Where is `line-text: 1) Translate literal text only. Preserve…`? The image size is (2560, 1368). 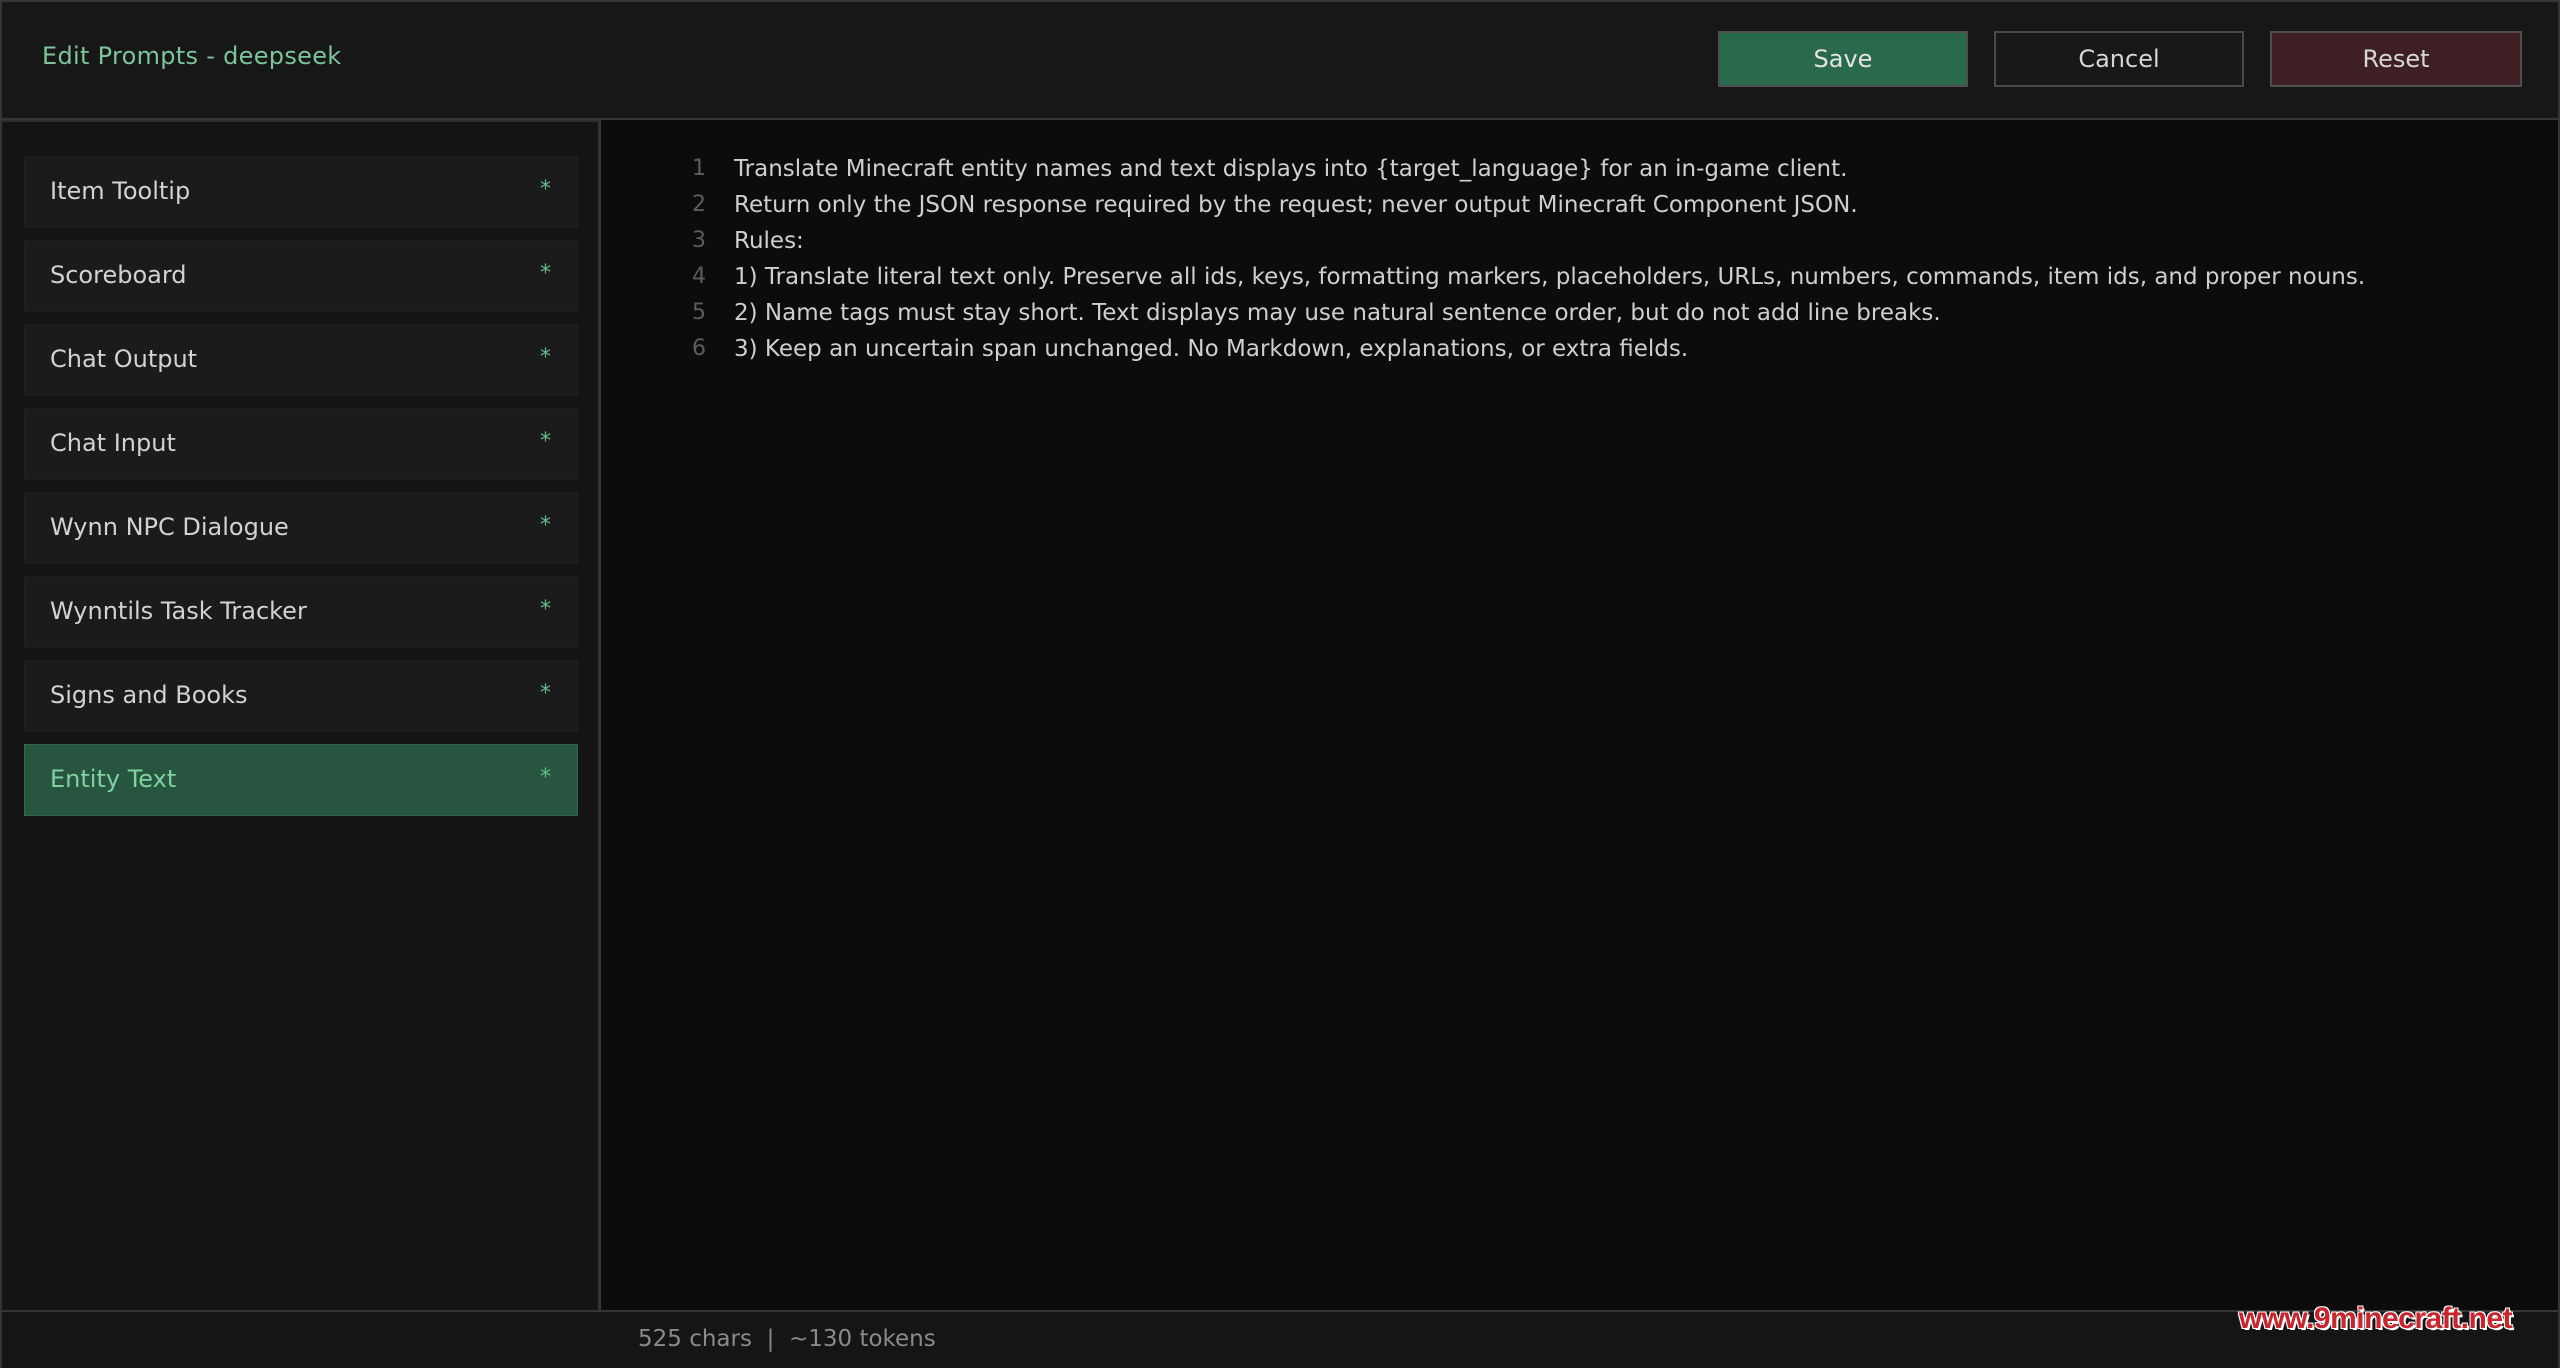
line-text: 1) Translate literal text only. Preserve… is located at coordinates (1549, 277).